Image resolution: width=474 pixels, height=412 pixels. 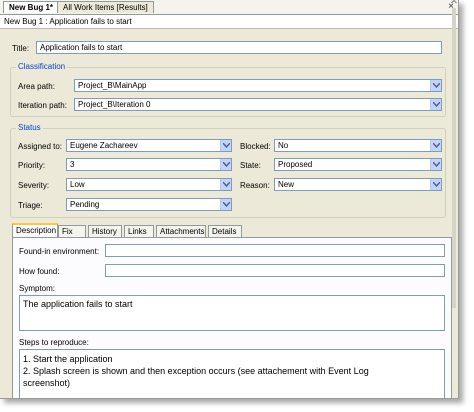 What do you see at coordinates (358, 164) in the screenshot?
I see `state-combo: Proposed` at bounding box center [358, 164].